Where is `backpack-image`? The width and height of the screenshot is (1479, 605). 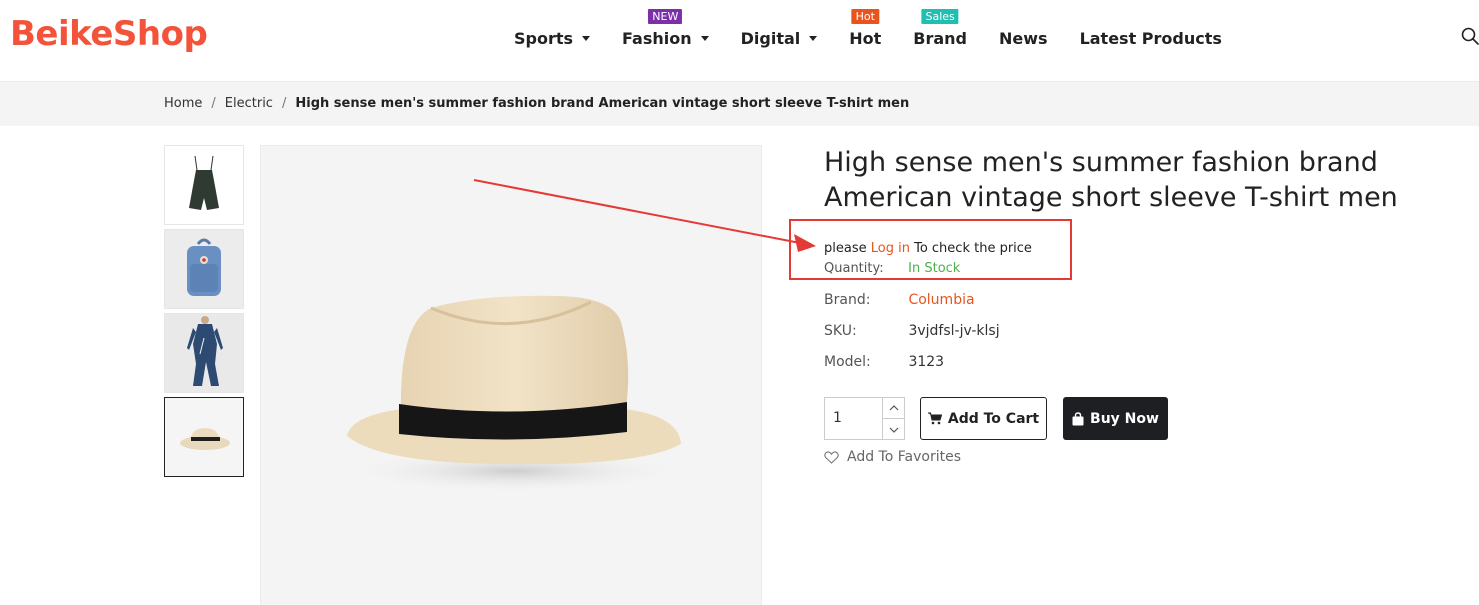 backpack-image is located at coordinates (204, 269).